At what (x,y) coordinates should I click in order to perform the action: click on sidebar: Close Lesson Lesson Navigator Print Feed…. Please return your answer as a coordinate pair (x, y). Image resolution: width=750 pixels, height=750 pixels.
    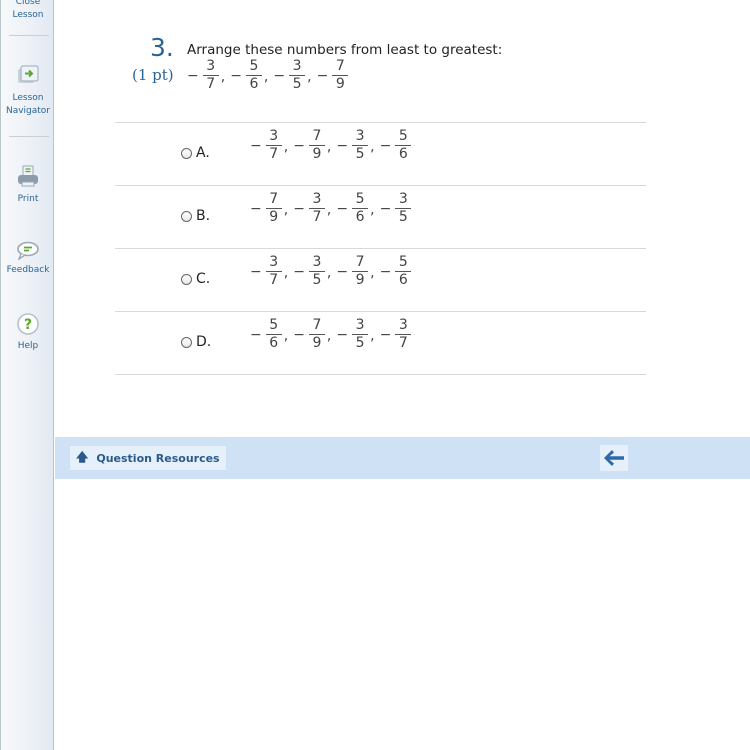
    Looking at the image, I should click on (27, 375).